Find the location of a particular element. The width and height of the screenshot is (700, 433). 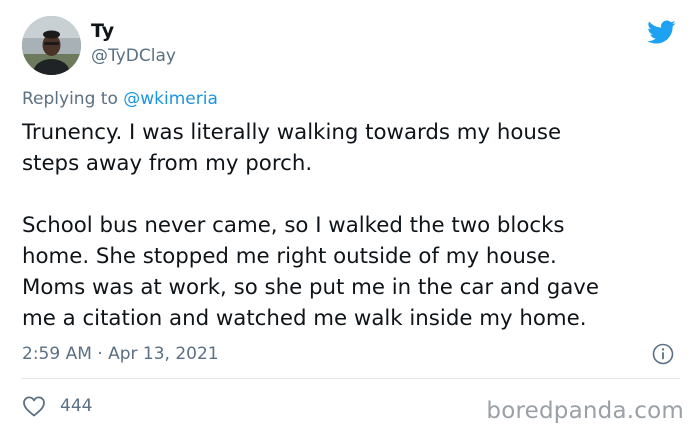

like-count: 444 is located at coordinates (76, 406).